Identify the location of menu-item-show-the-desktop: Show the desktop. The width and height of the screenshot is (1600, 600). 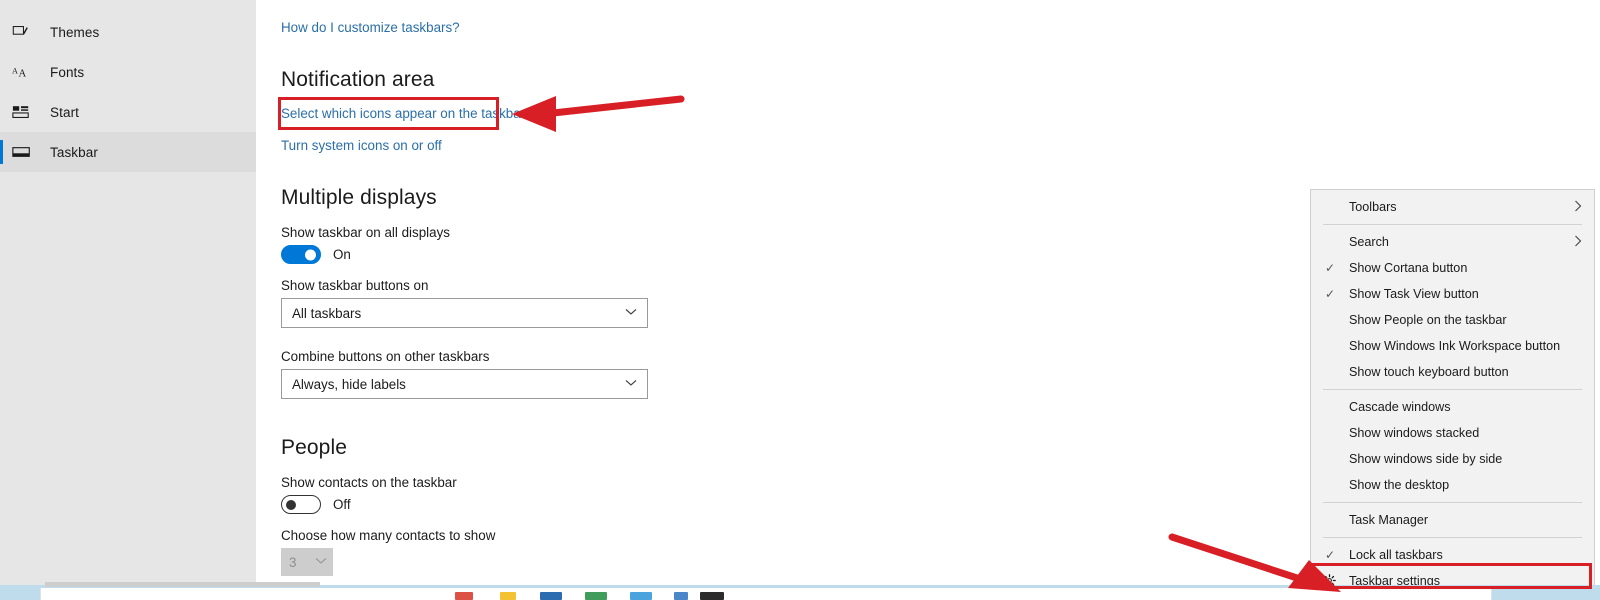
(1452, 485).